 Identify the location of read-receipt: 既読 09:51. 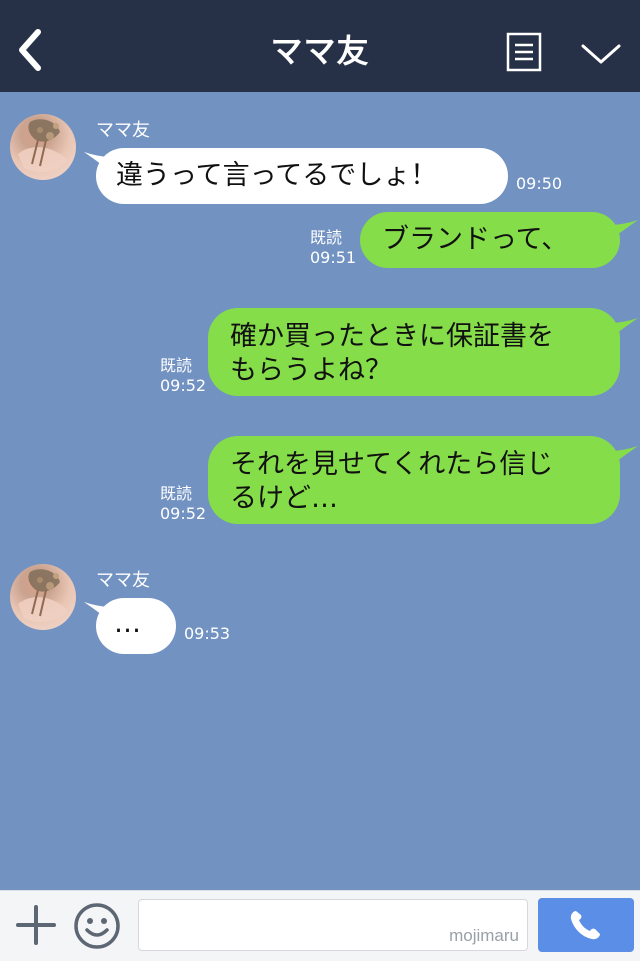
(333, 248).